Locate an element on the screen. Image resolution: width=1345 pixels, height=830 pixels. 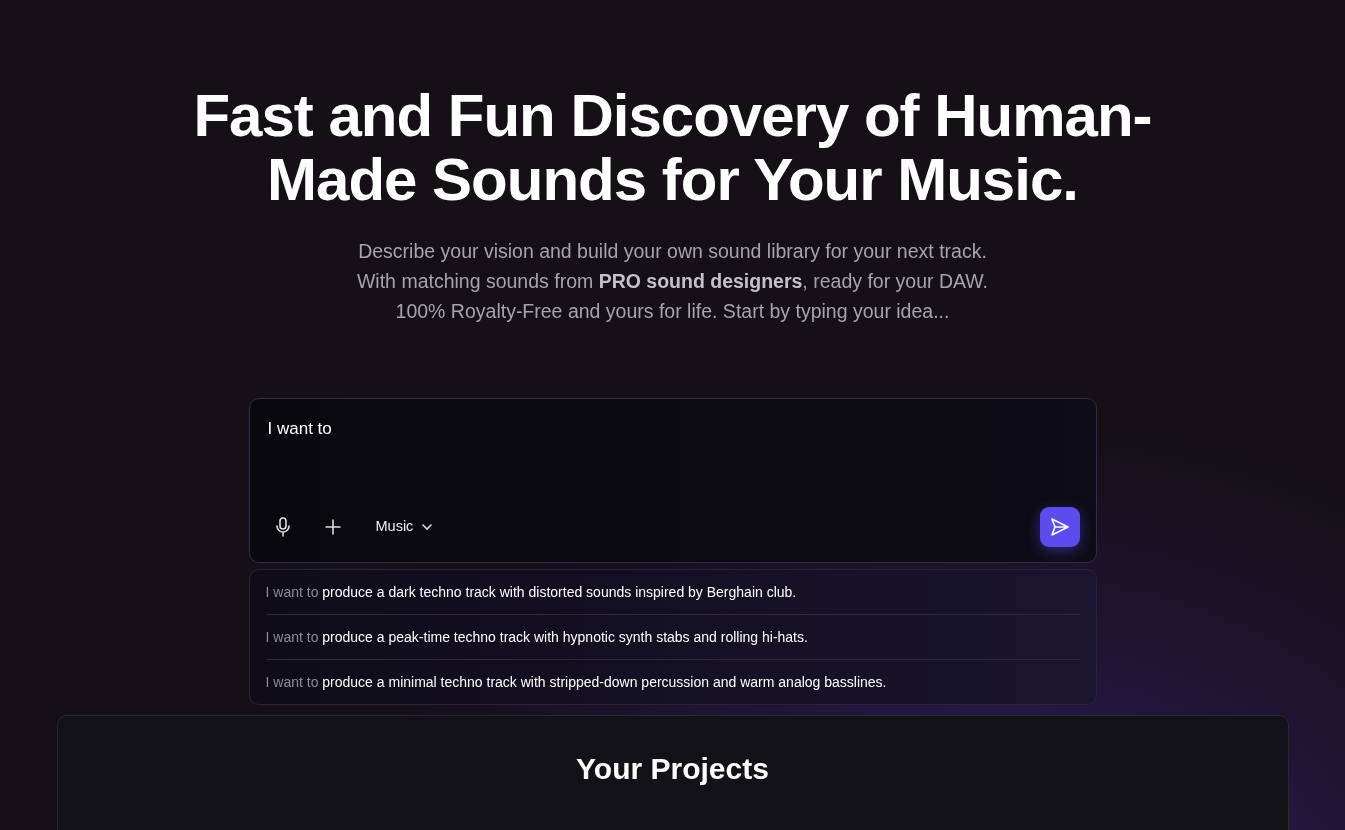
mode-dropdown: Music is located at coordinates (404, 527).